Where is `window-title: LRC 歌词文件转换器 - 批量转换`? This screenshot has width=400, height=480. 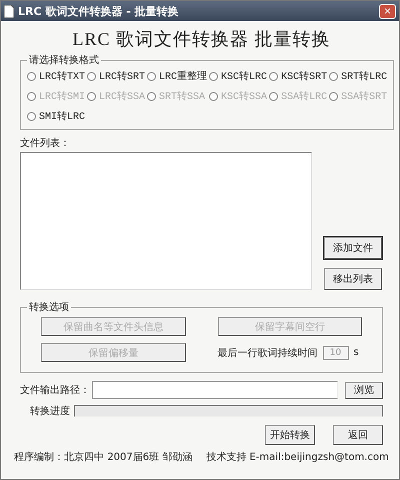 window-title: LRC 歌词文件转换器 - 批量转换 is located at coordinates (99, 11).